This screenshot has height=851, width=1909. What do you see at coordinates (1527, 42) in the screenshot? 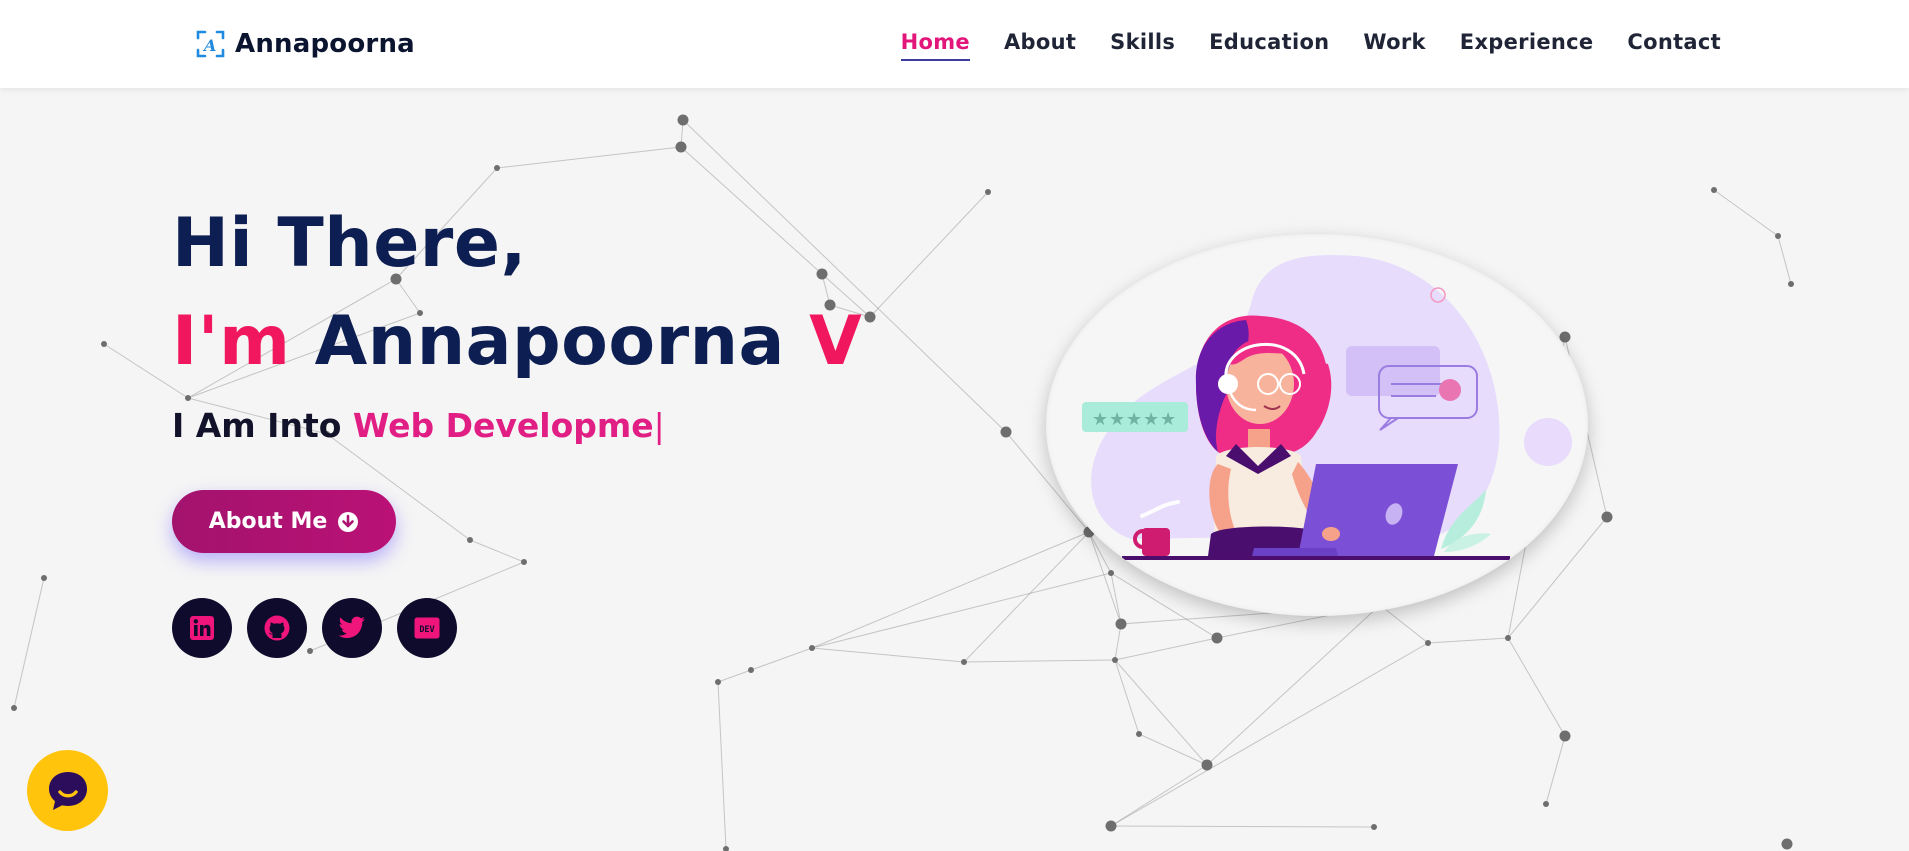
I see `nav-experience: Experience` at bounding box center [1527, 42].